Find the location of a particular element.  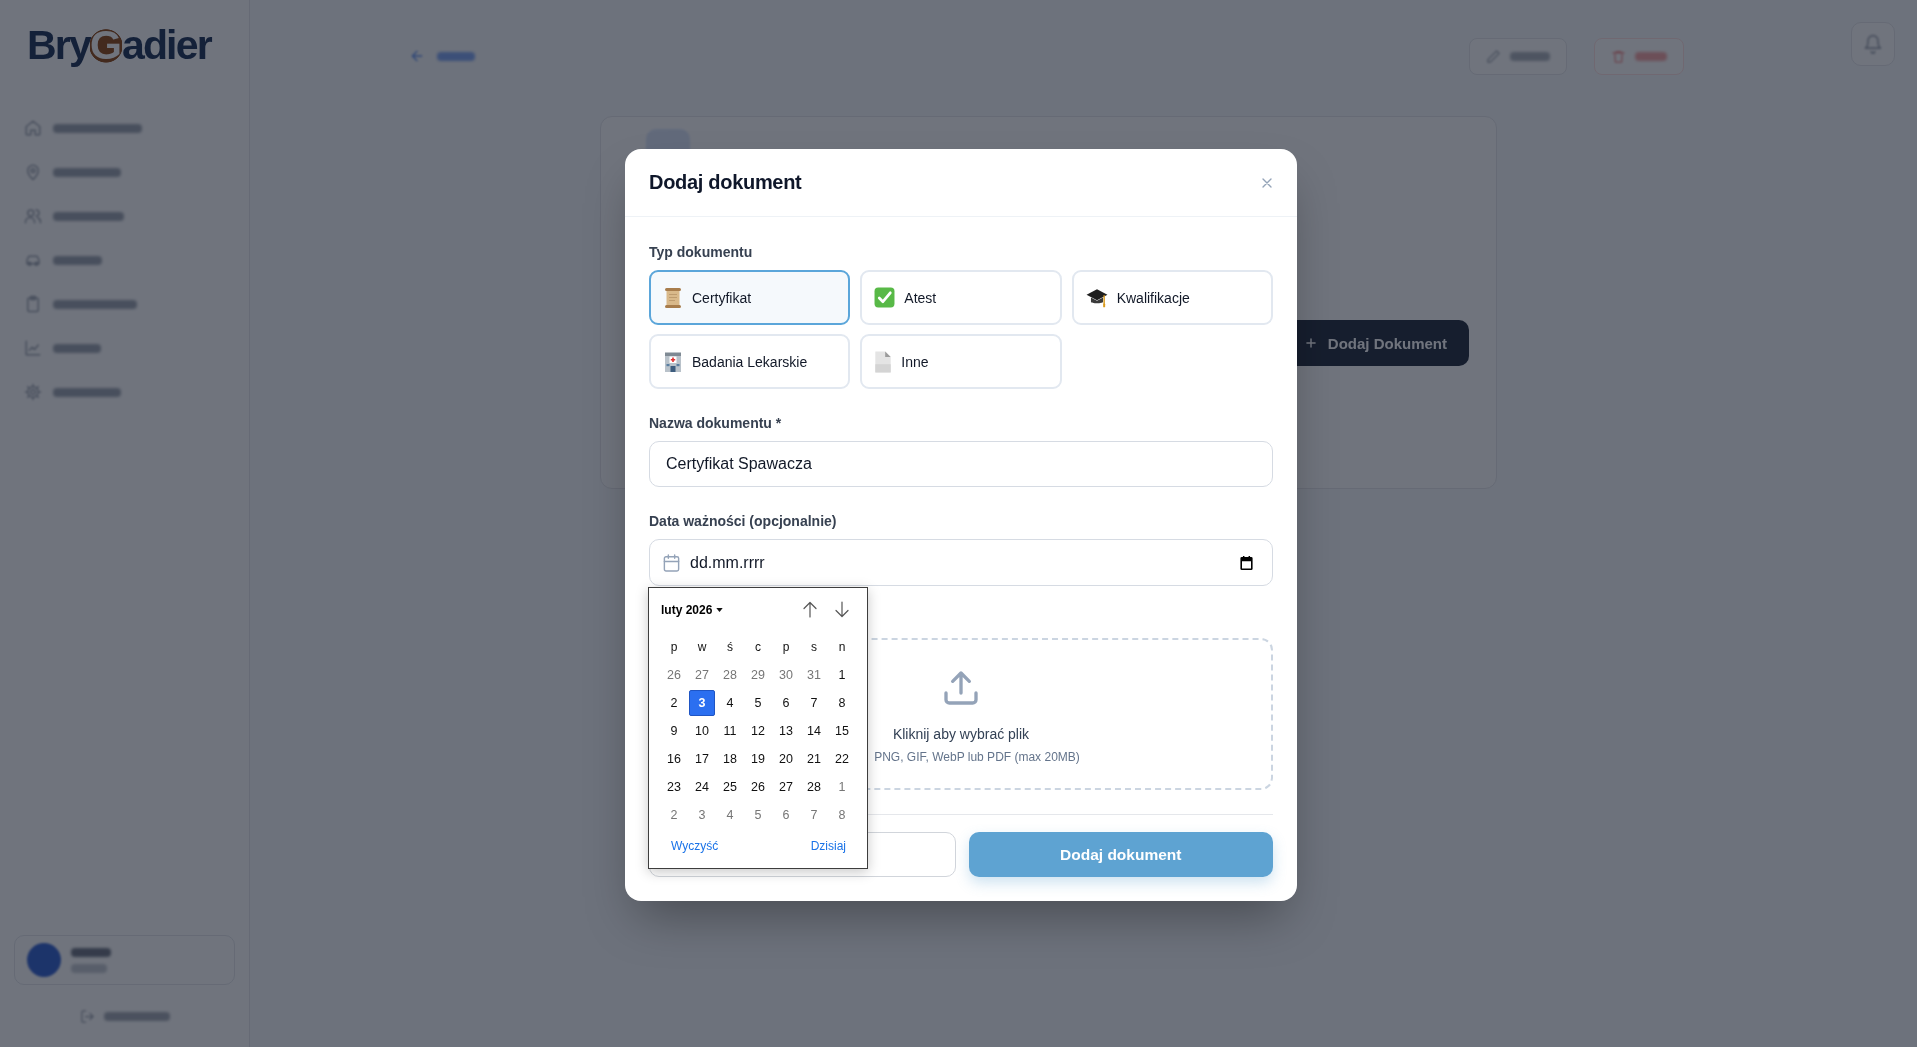

document-type-option: Kwalifikacje is located at coordinates (1172, 297).